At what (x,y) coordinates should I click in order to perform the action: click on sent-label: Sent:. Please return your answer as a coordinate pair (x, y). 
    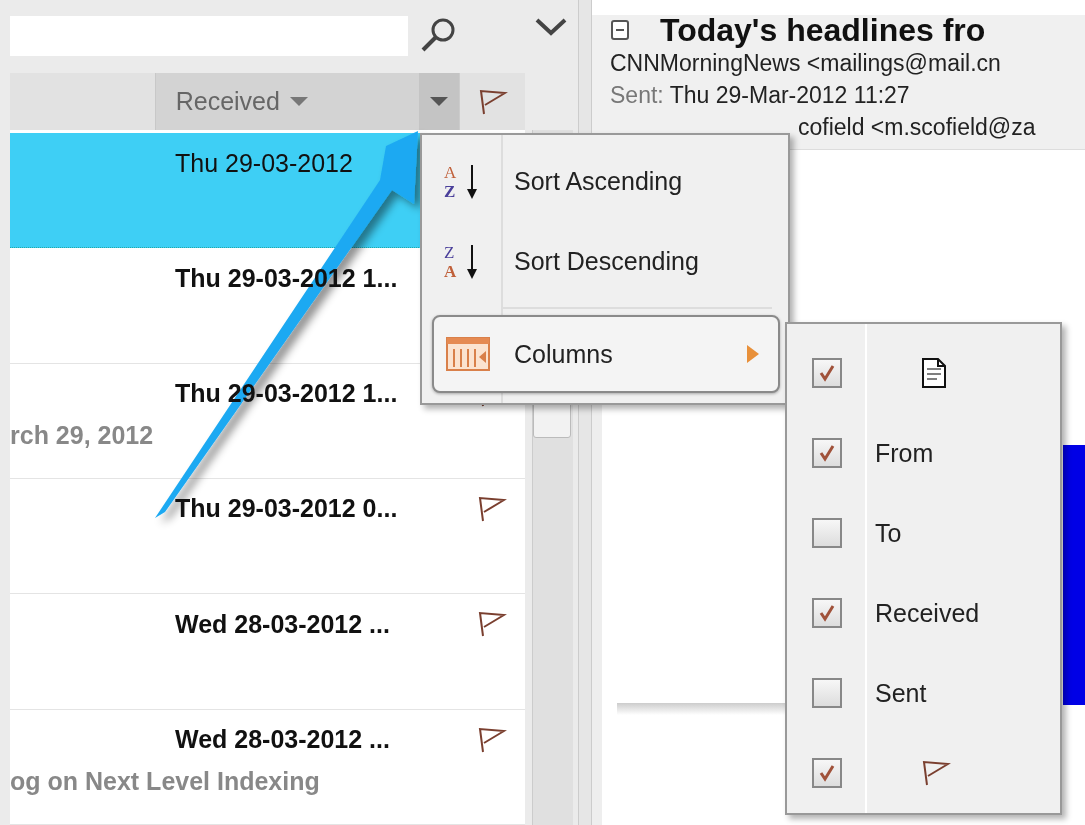
    Looking at the image, I should click on (637, 95).